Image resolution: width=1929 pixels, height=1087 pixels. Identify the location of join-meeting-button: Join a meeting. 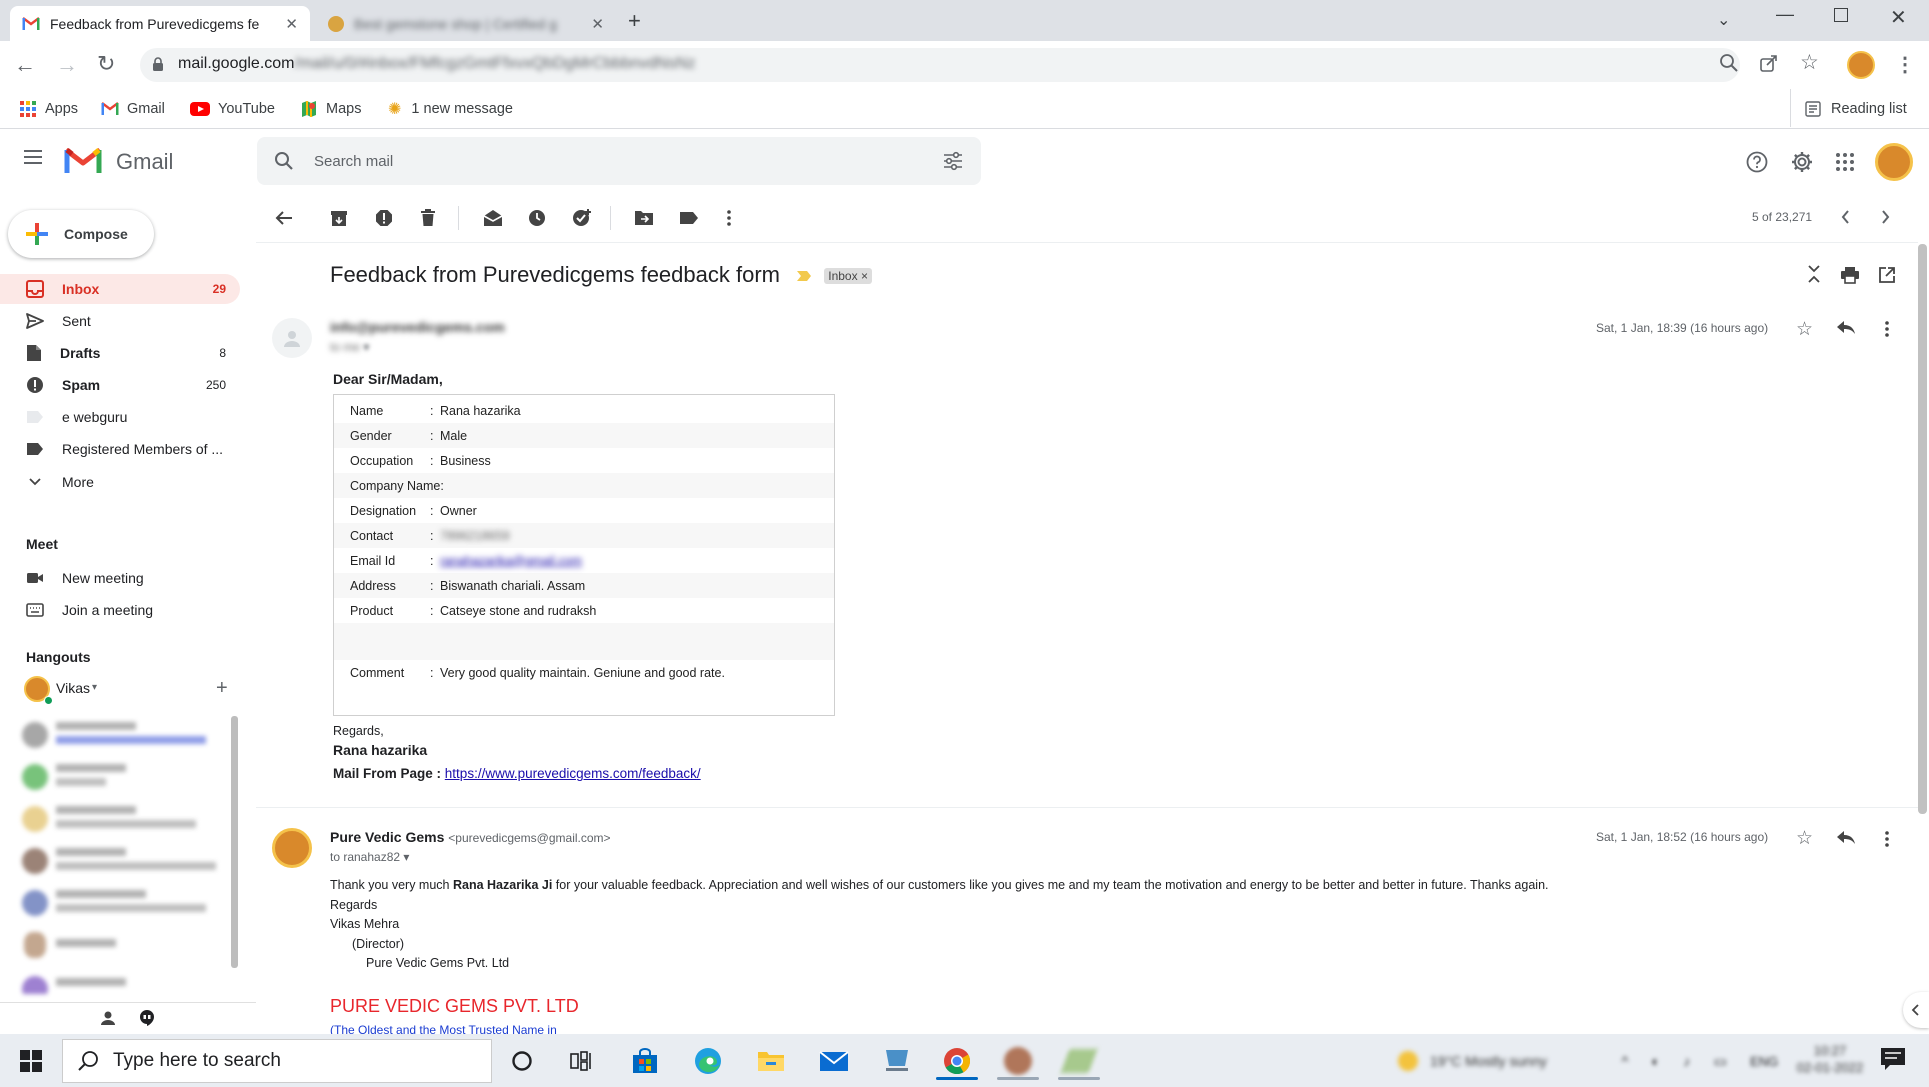
(120, 610).